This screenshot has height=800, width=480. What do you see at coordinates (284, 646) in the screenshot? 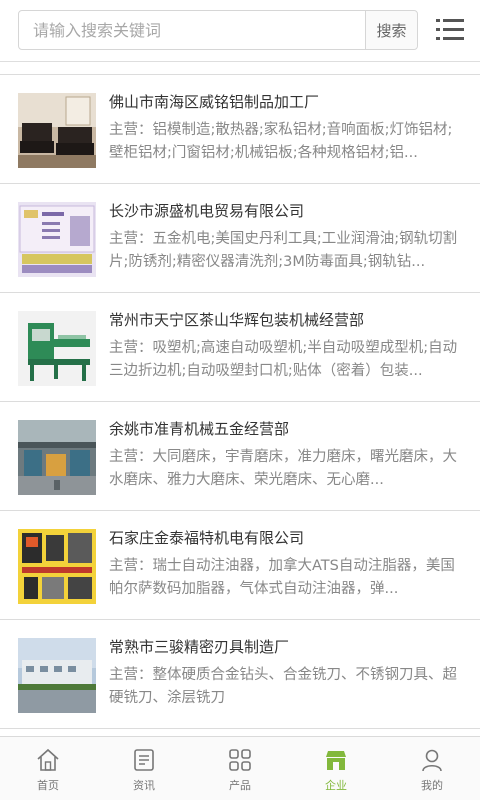
I see `company-name: 常熟市三骏精密刃具制造厂` at bounding box center [284, 646].